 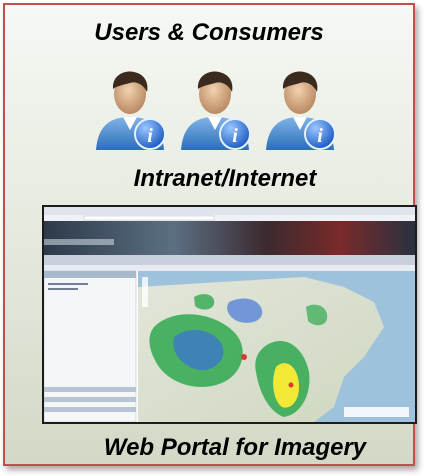 I want to click on web-portal-caption: Web Portal for Imagery, so click(x=235, y=447).